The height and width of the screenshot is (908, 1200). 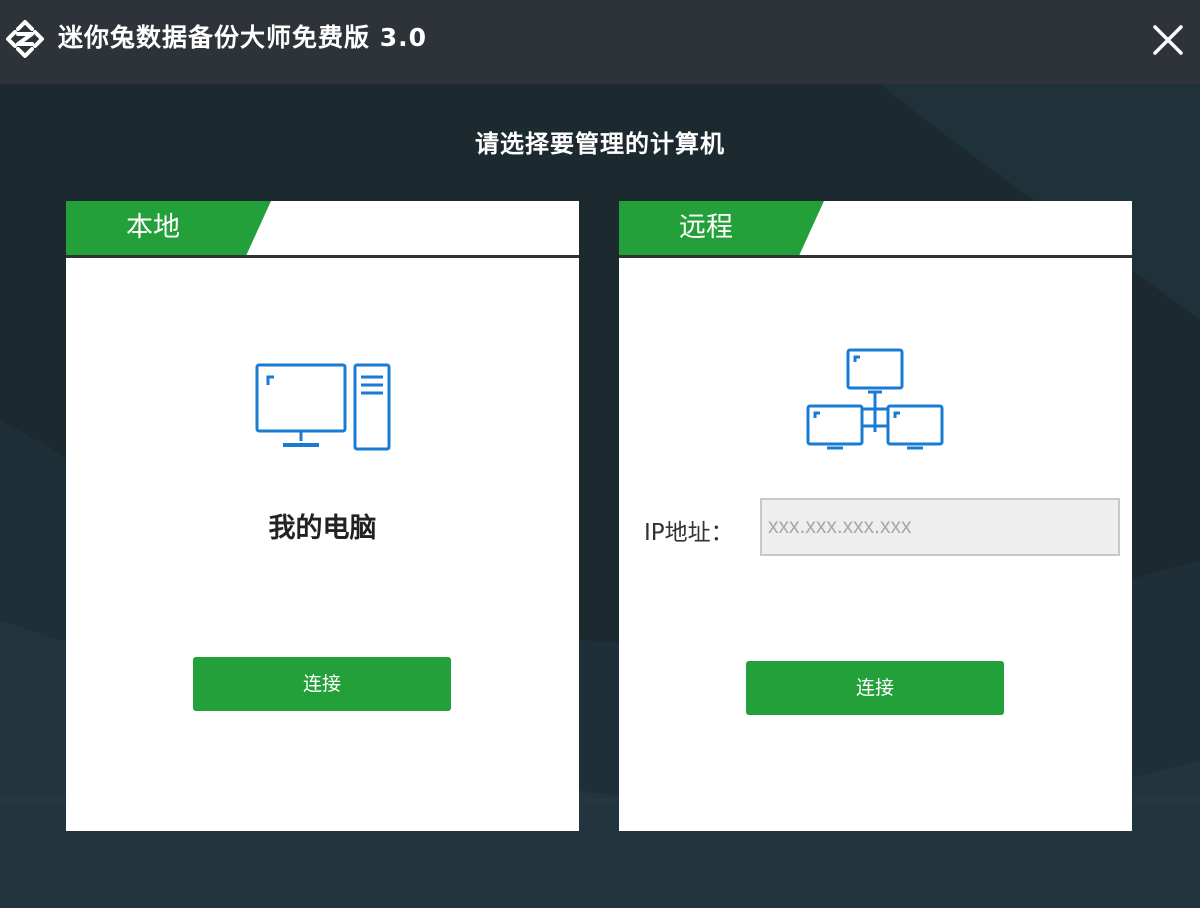 I want to click on page-title: 请选择要管理的计算机, so click(x=600, y=144).